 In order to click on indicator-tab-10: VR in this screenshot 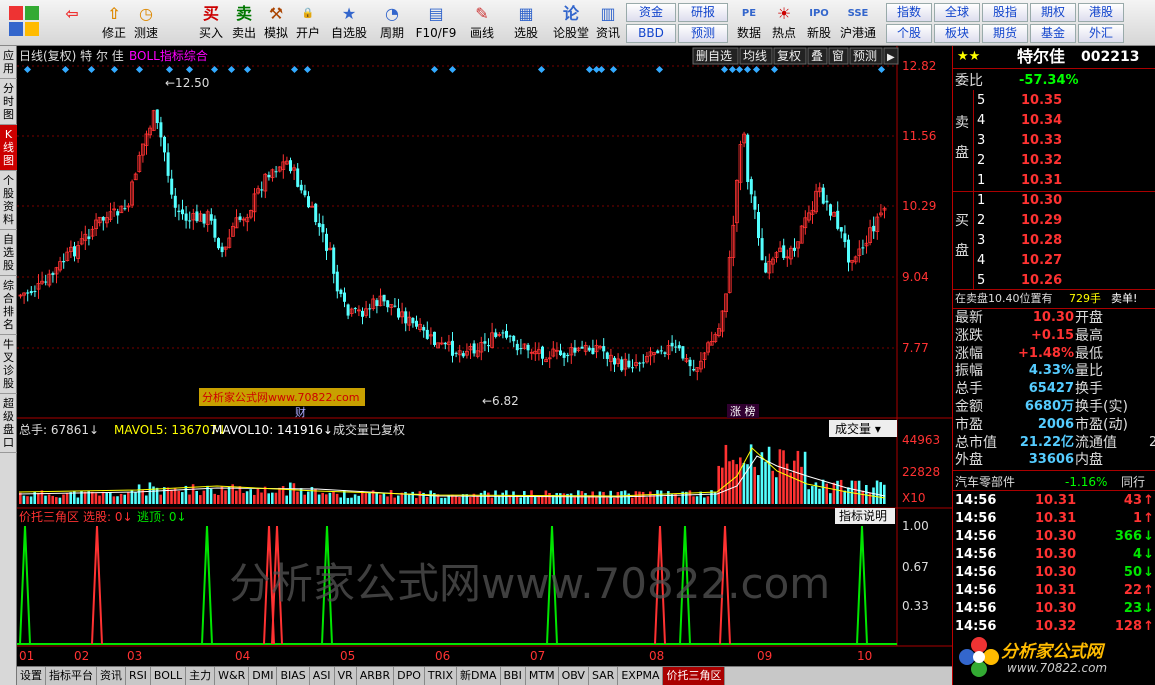, I will do `click(346, 676)`.